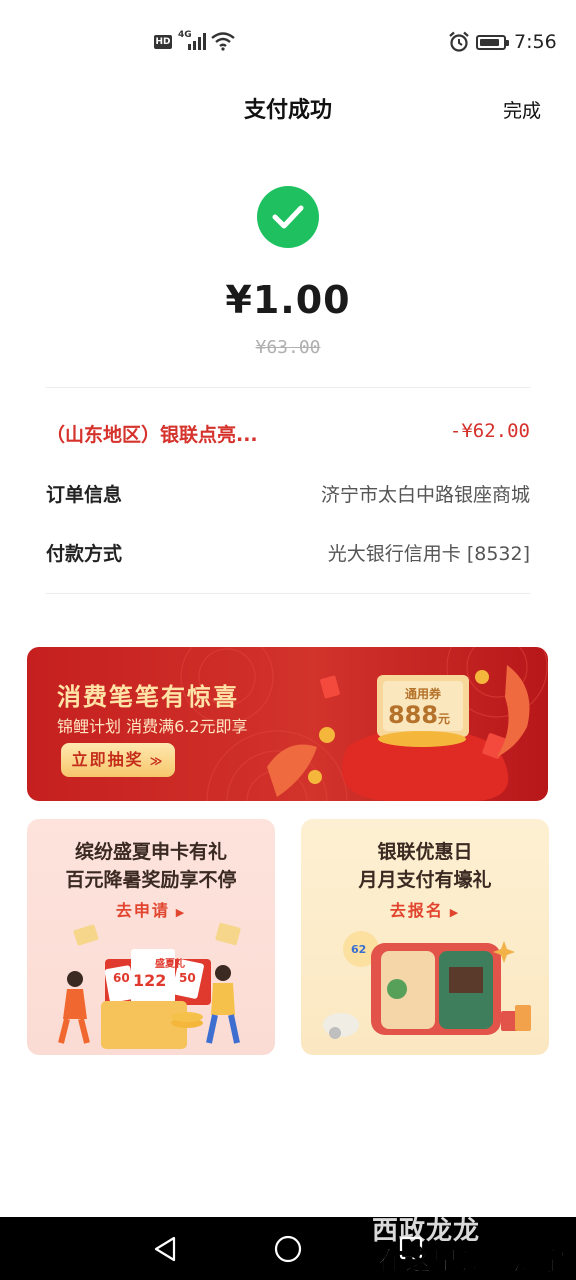 Image resolution: width=576 pixels, height=1280 pixels. I want to click on card-title: 缤纷盛夏申卡有礼, so click(150, 852).